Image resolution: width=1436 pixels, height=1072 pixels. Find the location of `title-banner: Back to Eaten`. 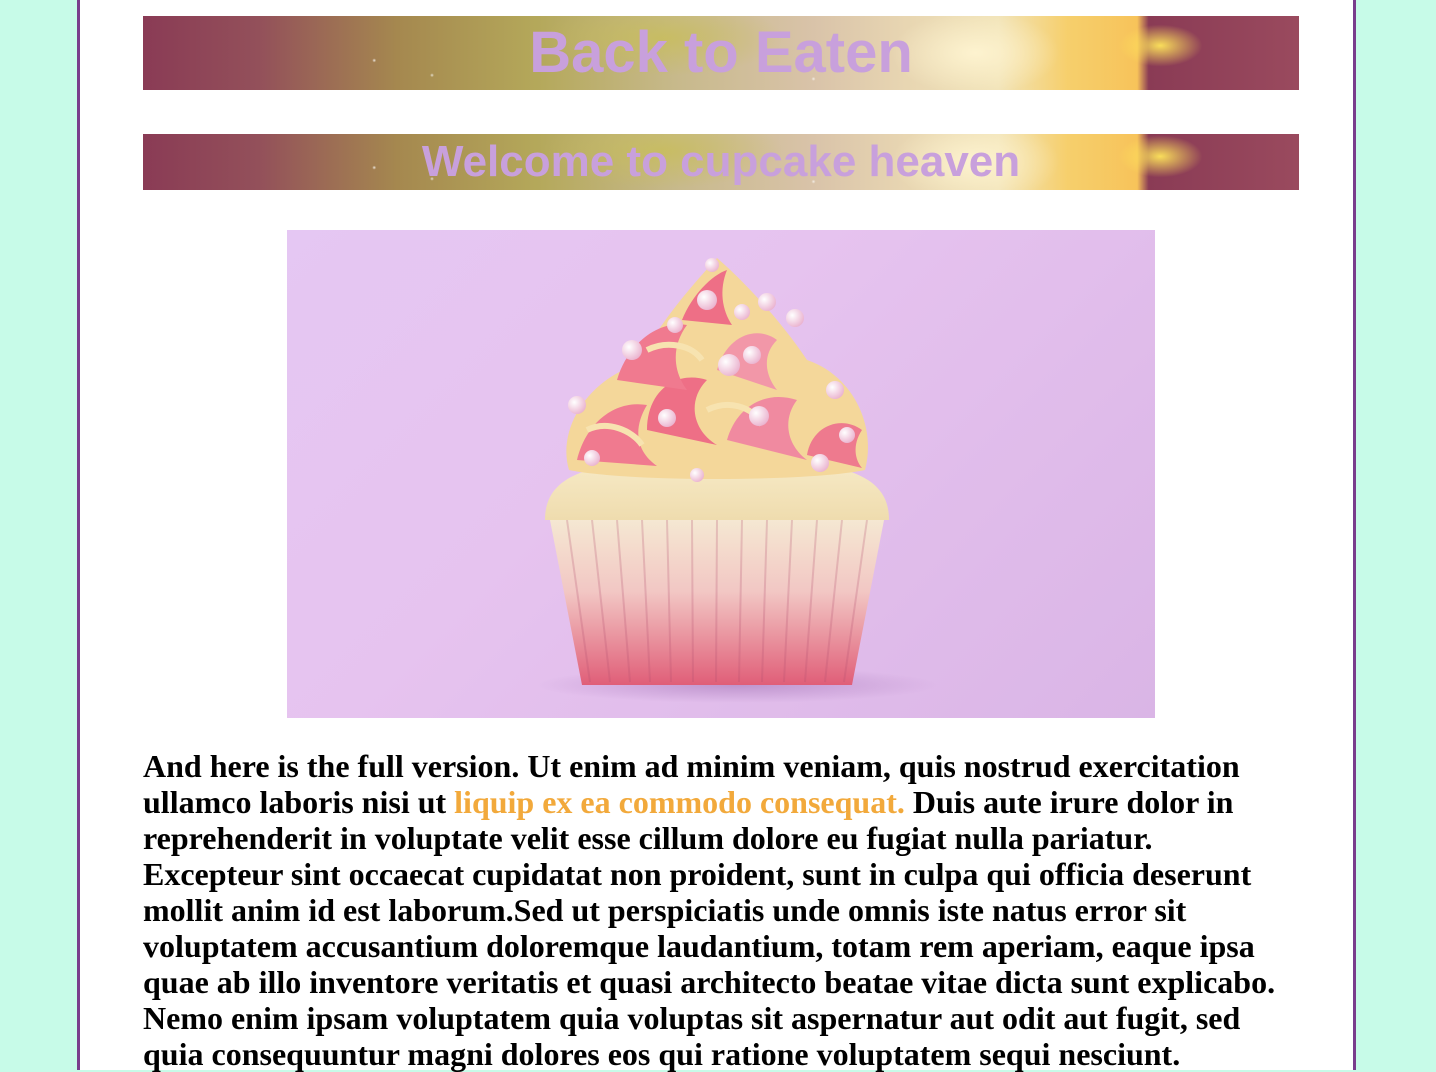

title-banner: Back to Eaten is located at coordinates (721, 53).